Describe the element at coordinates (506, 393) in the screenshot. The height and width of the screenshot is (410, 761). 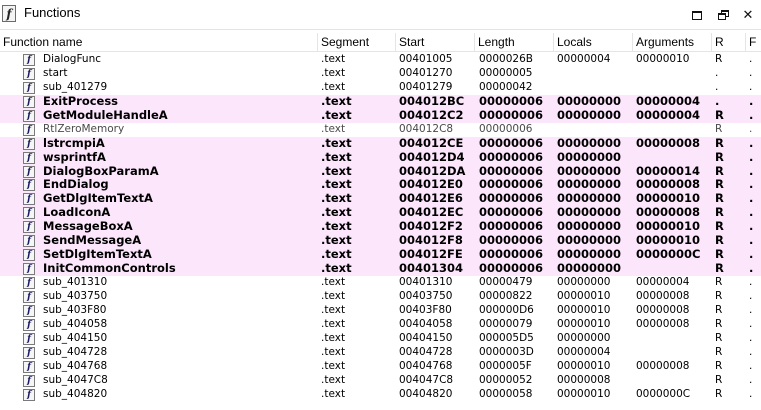
I see `length-cell: 00000058` at that location.